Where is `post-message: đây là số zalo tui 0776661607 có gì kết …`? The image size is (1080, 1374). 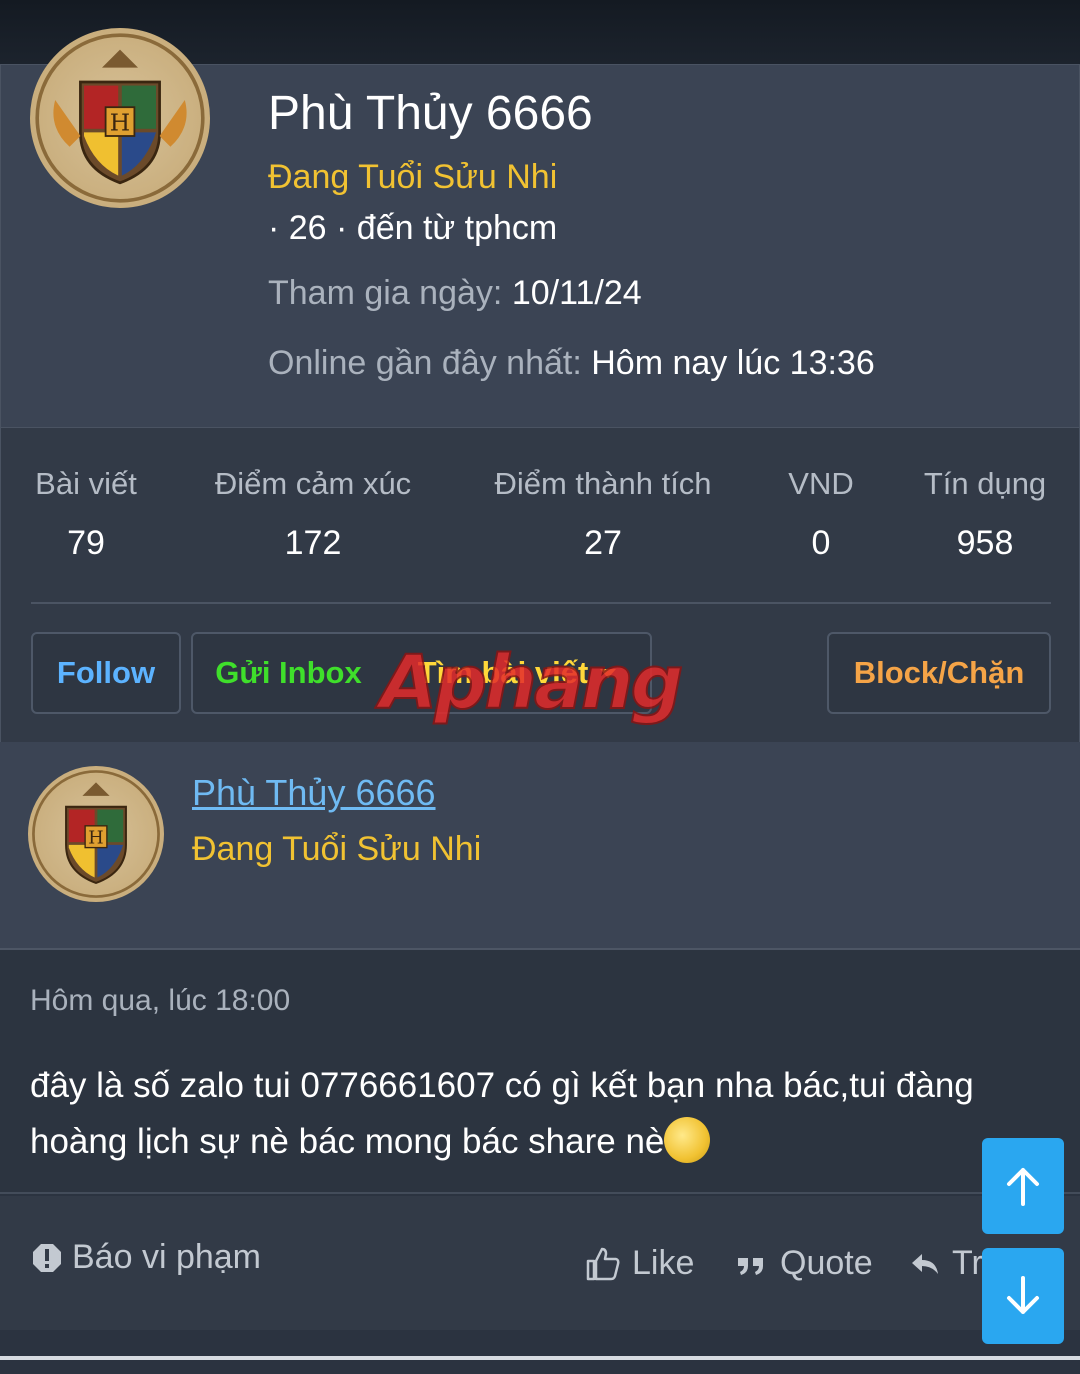
post-message: đây là số zalo tui 0776661607 có gì kết … is located at coordinates (520, 1114).